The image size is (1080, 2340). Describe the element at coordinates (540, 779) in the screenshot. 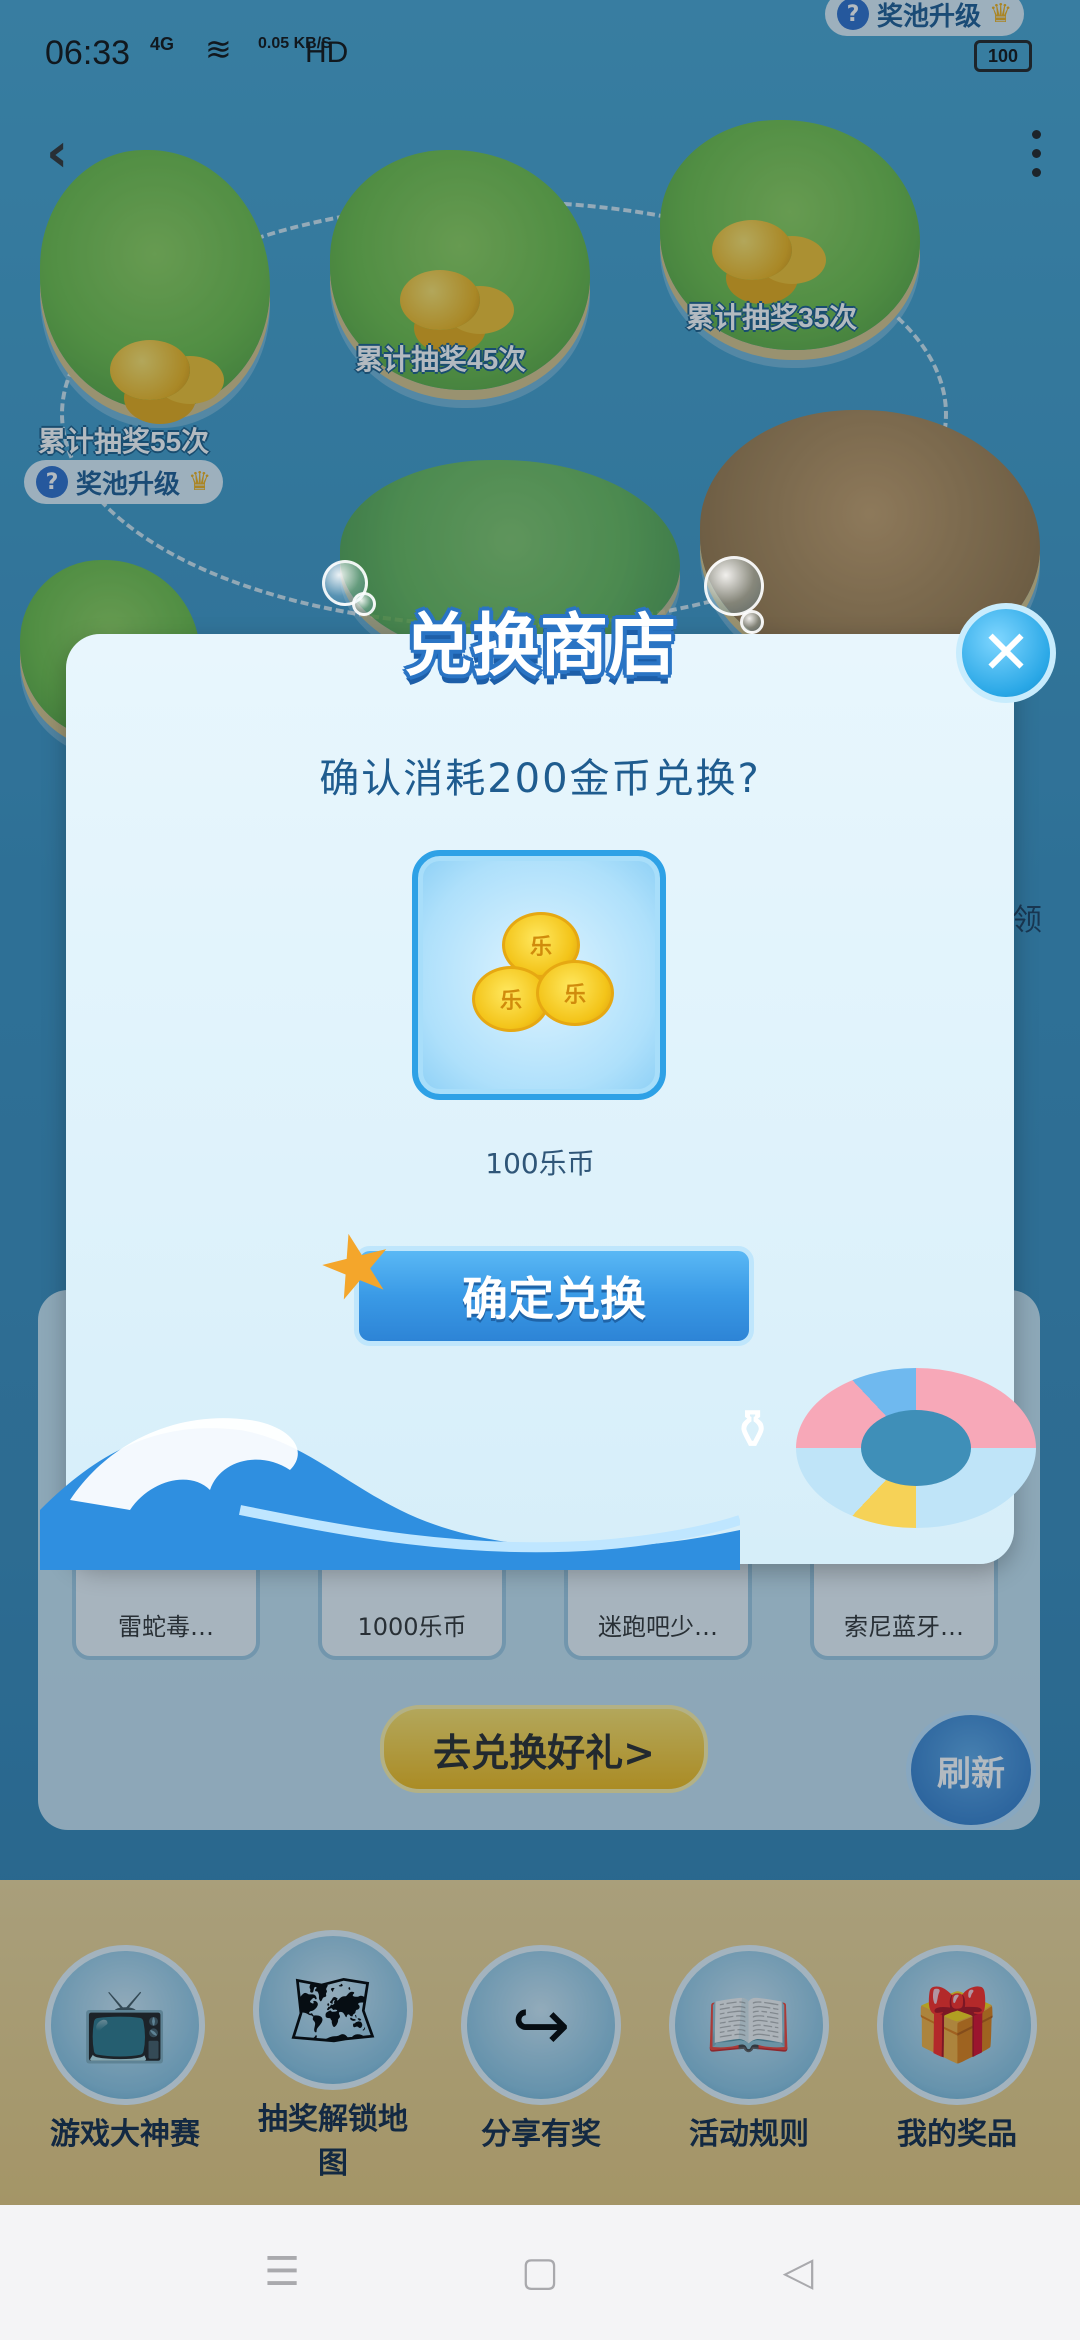

I see `confirm-message: 确认消耗200金币兑换?` at that location.